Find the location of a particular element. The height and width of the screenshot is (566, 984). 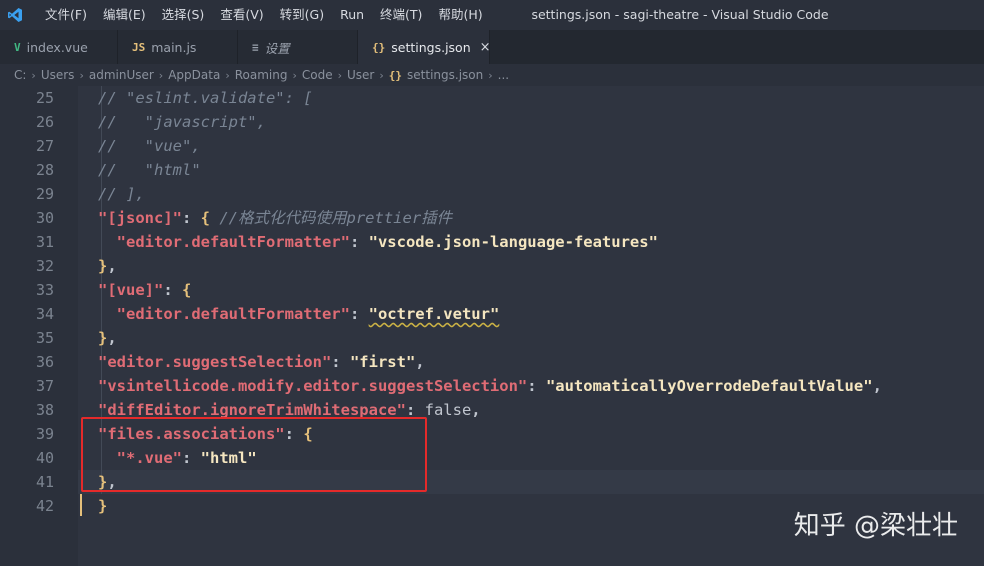

line-number: 27 is located at coordinates (44, 146).